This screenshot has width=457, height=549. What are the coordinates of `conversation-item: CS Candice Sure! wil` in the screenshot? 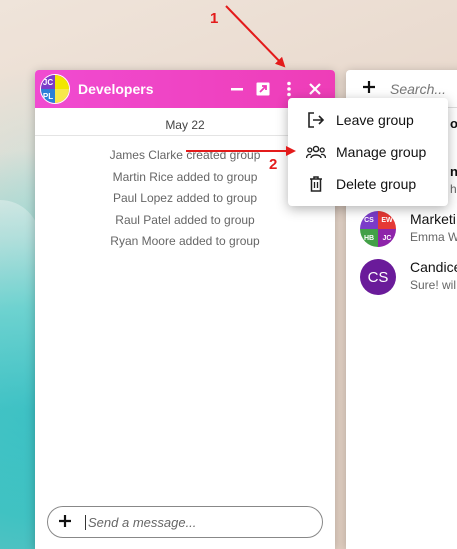 It's located at (408, 277).